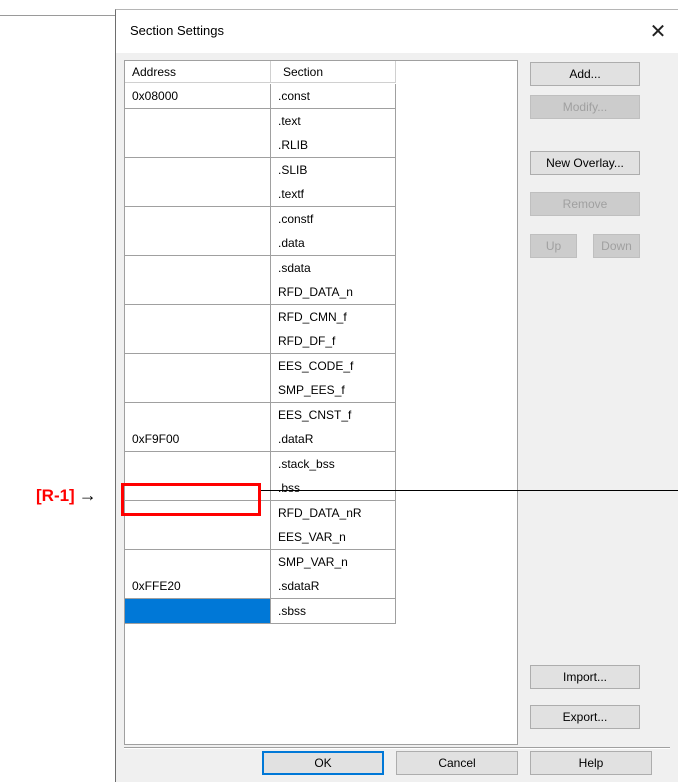 Image resolution: width=678 pixels, height=782 pixels. Describe the element at coordinates (333, 390) in the screenshot. I see `section-cell: SMP_EES_f` at that location.